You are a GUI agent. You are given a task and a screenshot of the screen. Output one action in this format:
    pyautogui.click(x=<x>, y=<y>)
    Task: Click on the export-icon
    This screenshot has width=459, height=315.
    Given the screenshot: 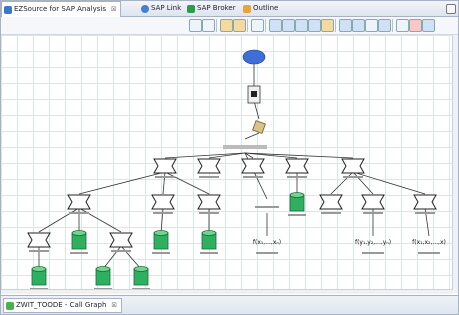 What is the action you would take?
    pyautogui.click(x=428, y=25)
    